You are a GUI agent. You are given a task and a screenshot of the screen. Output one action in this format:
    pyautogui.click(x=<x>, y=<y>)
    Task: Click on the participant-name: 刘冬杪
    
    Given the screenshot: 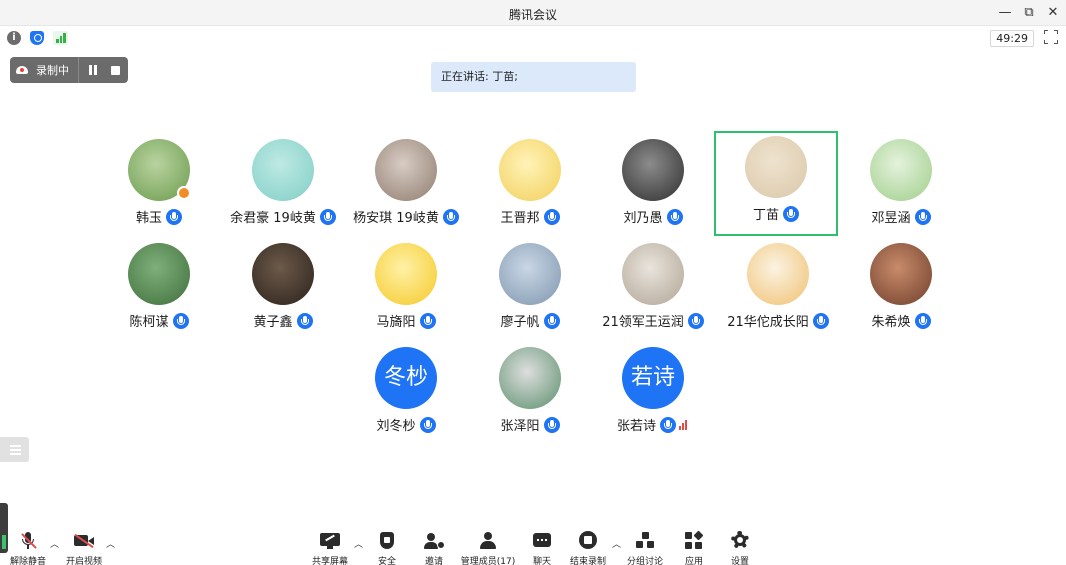 What is the action you would take?
    pyautogui.click(x=396, y=426)
    